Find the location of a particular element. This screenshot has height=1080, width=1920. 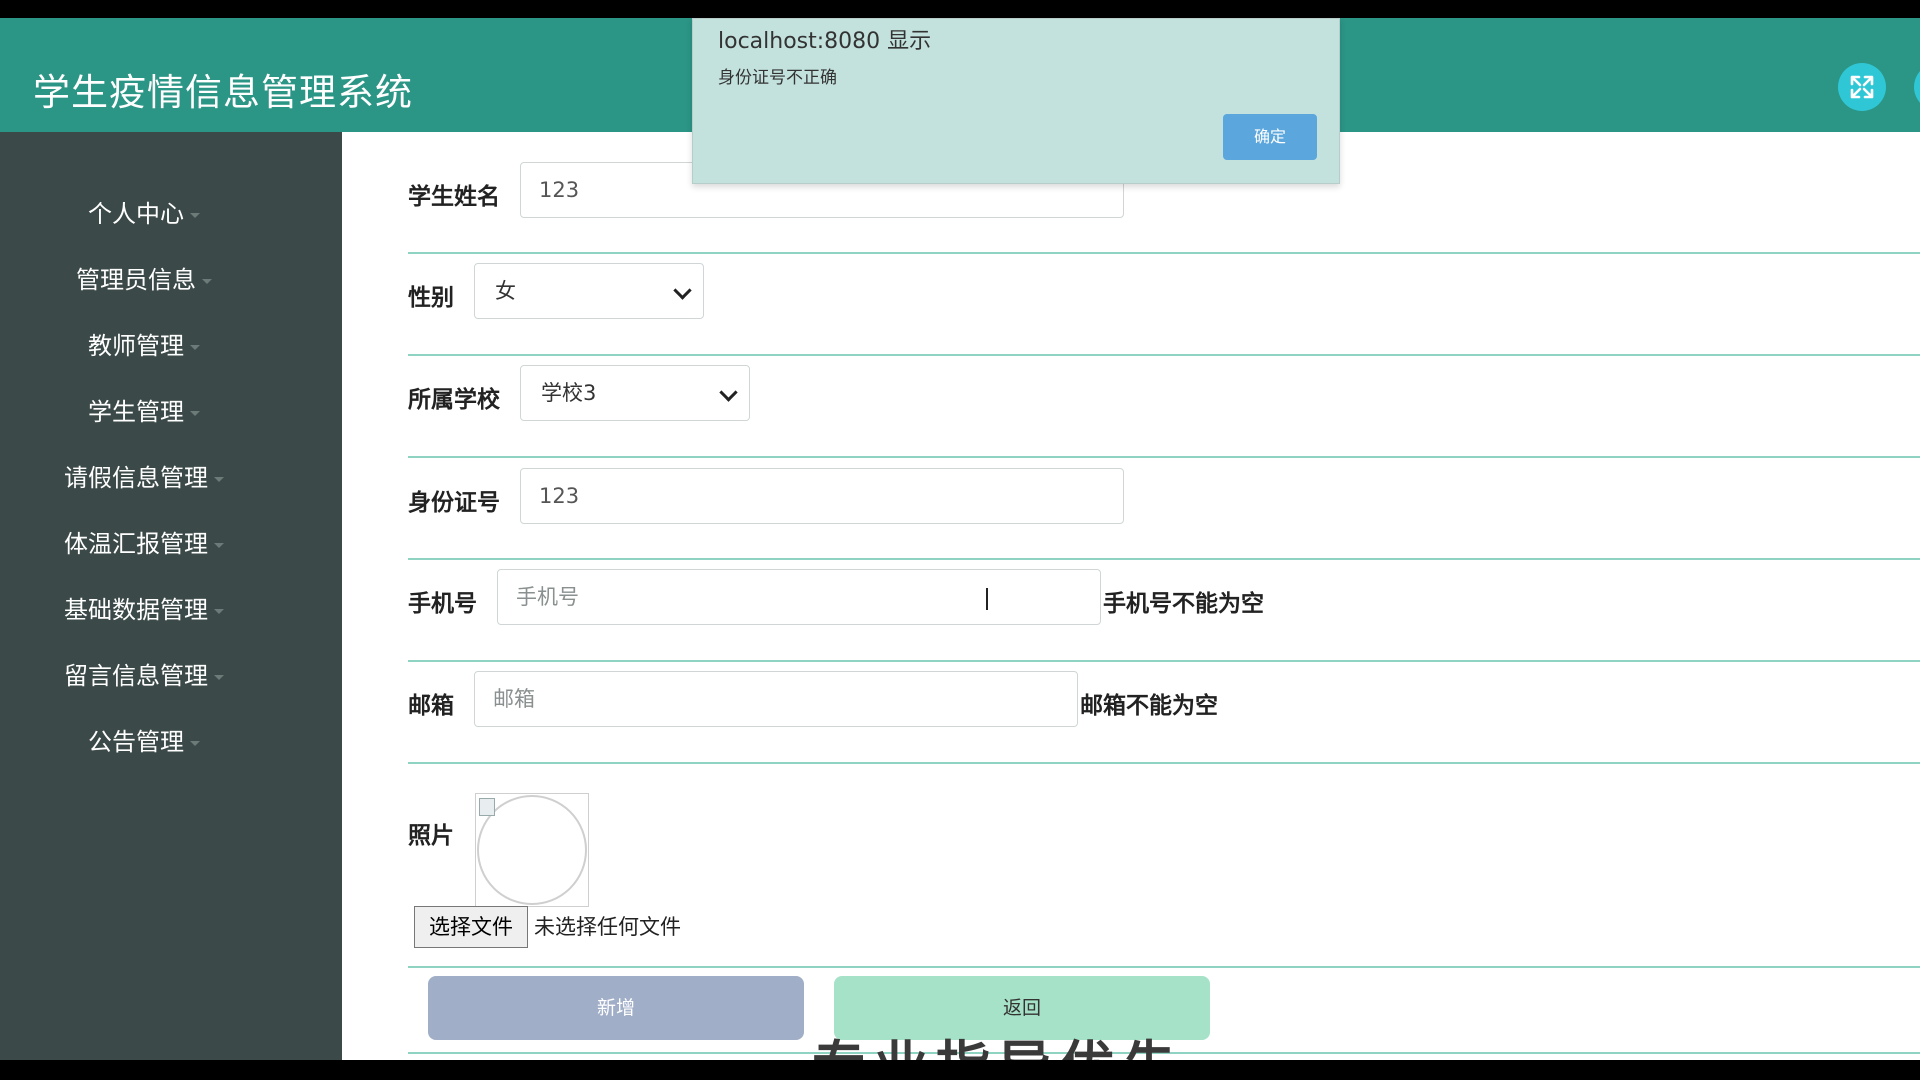

photo-preview is located at coordinates (532, 850).